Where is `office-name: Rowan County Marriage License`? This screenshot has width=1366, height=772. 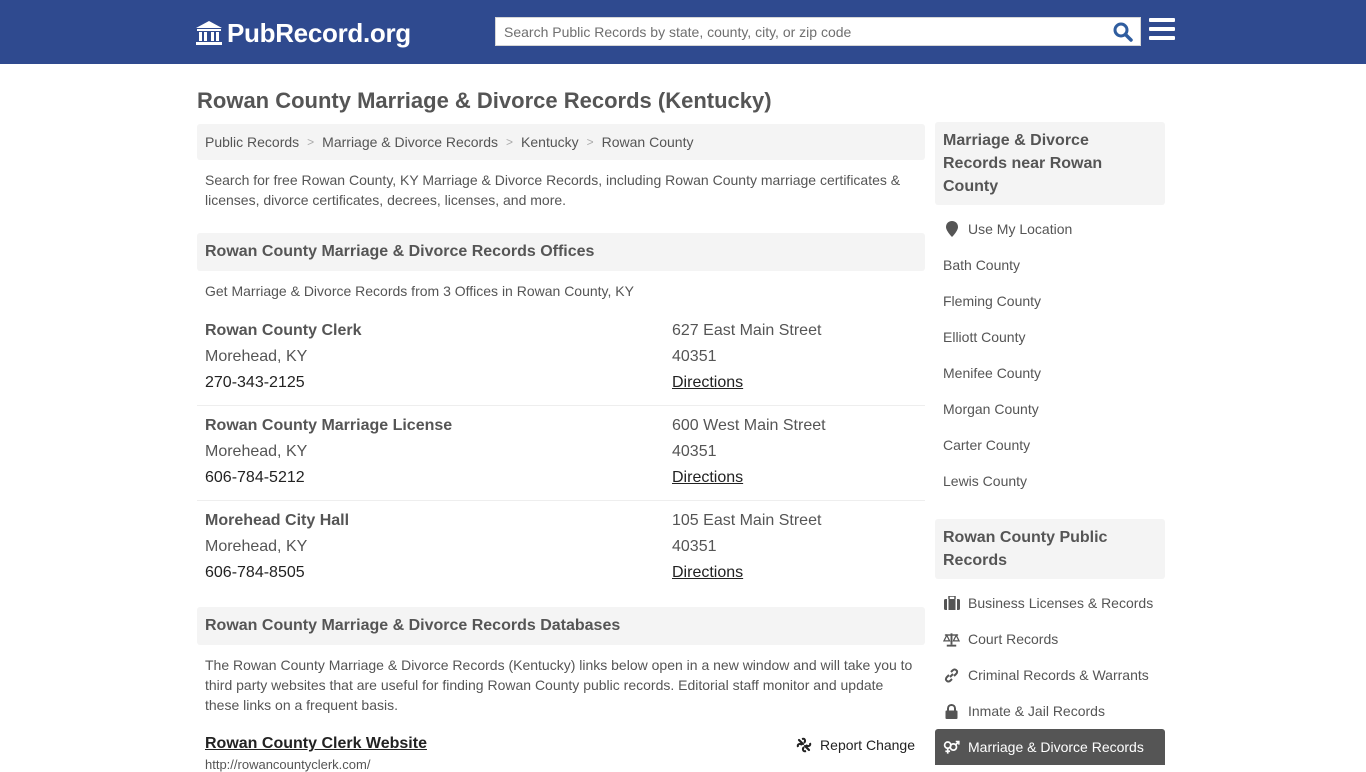 office-name: Rowan County Marriage License is located at coordinates (329, 425).